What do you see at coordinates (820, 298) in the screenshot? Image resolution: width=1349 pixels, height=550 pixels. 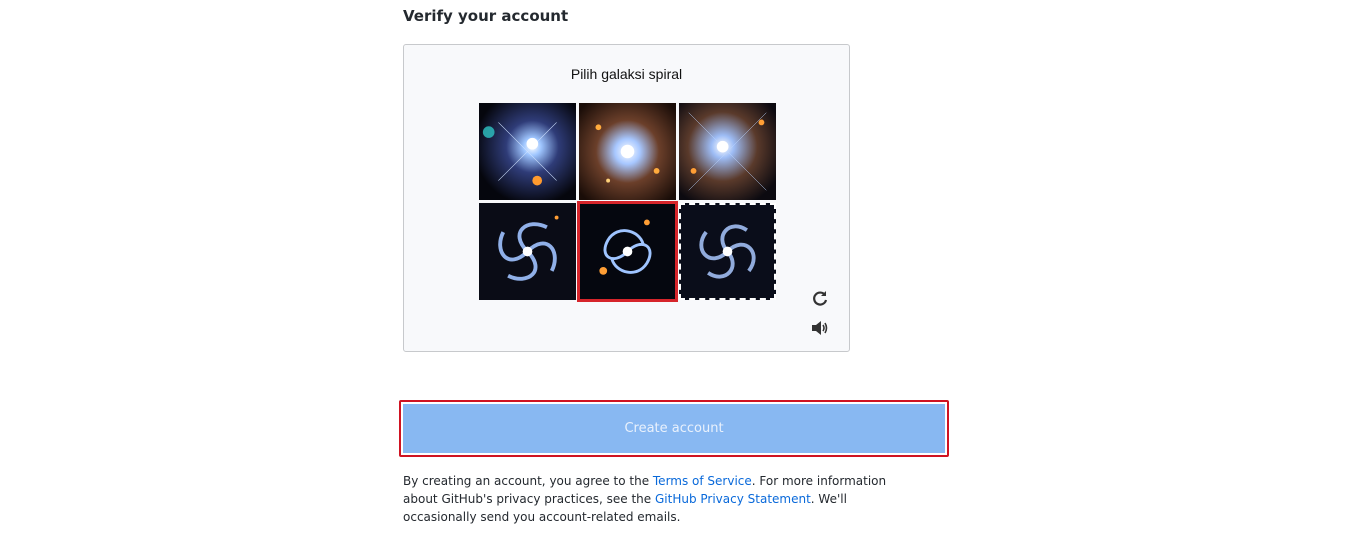 I see `refresh-icon` at bounding box center [820, 298].